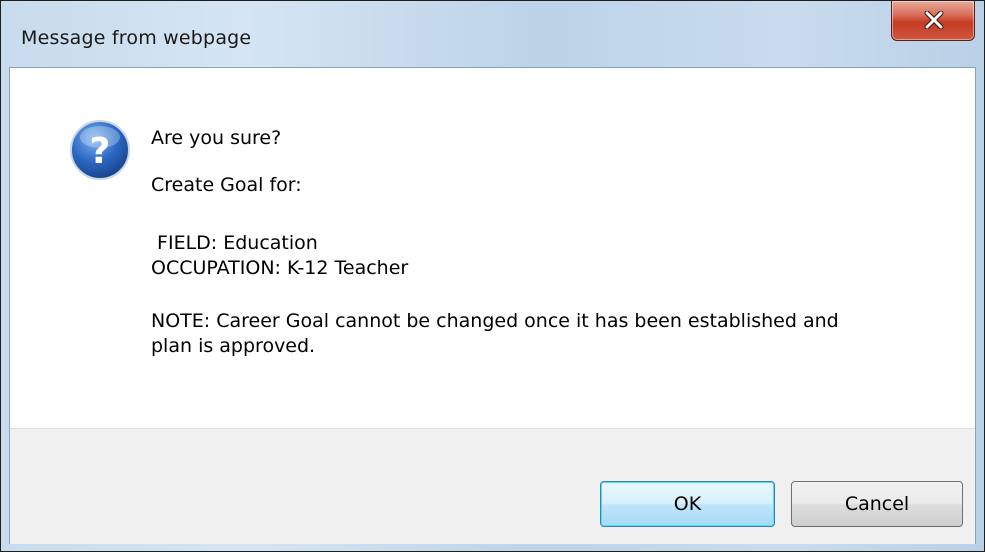 The image size is (985, 552). What do you see at coordinates (234, 243) in the screenshot?
I see `field-text: FIELD: Education` at bounding box center [234, 243].